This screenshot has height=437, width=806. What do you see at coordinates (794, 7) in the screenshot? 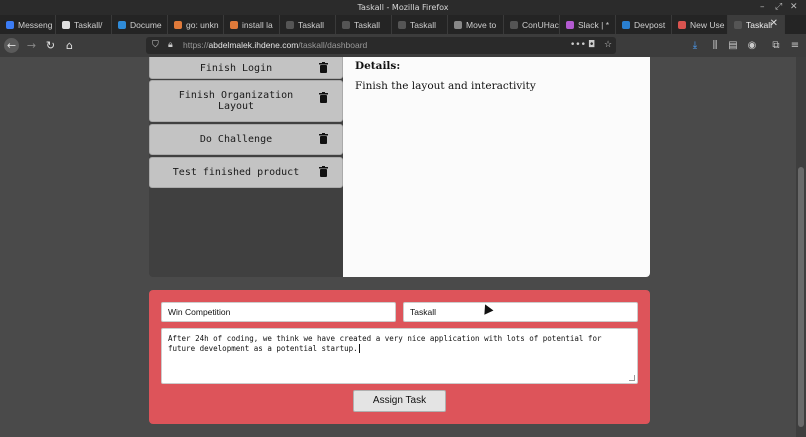
I see `close-window-icon: ✕` at bounding box center [794, 7].